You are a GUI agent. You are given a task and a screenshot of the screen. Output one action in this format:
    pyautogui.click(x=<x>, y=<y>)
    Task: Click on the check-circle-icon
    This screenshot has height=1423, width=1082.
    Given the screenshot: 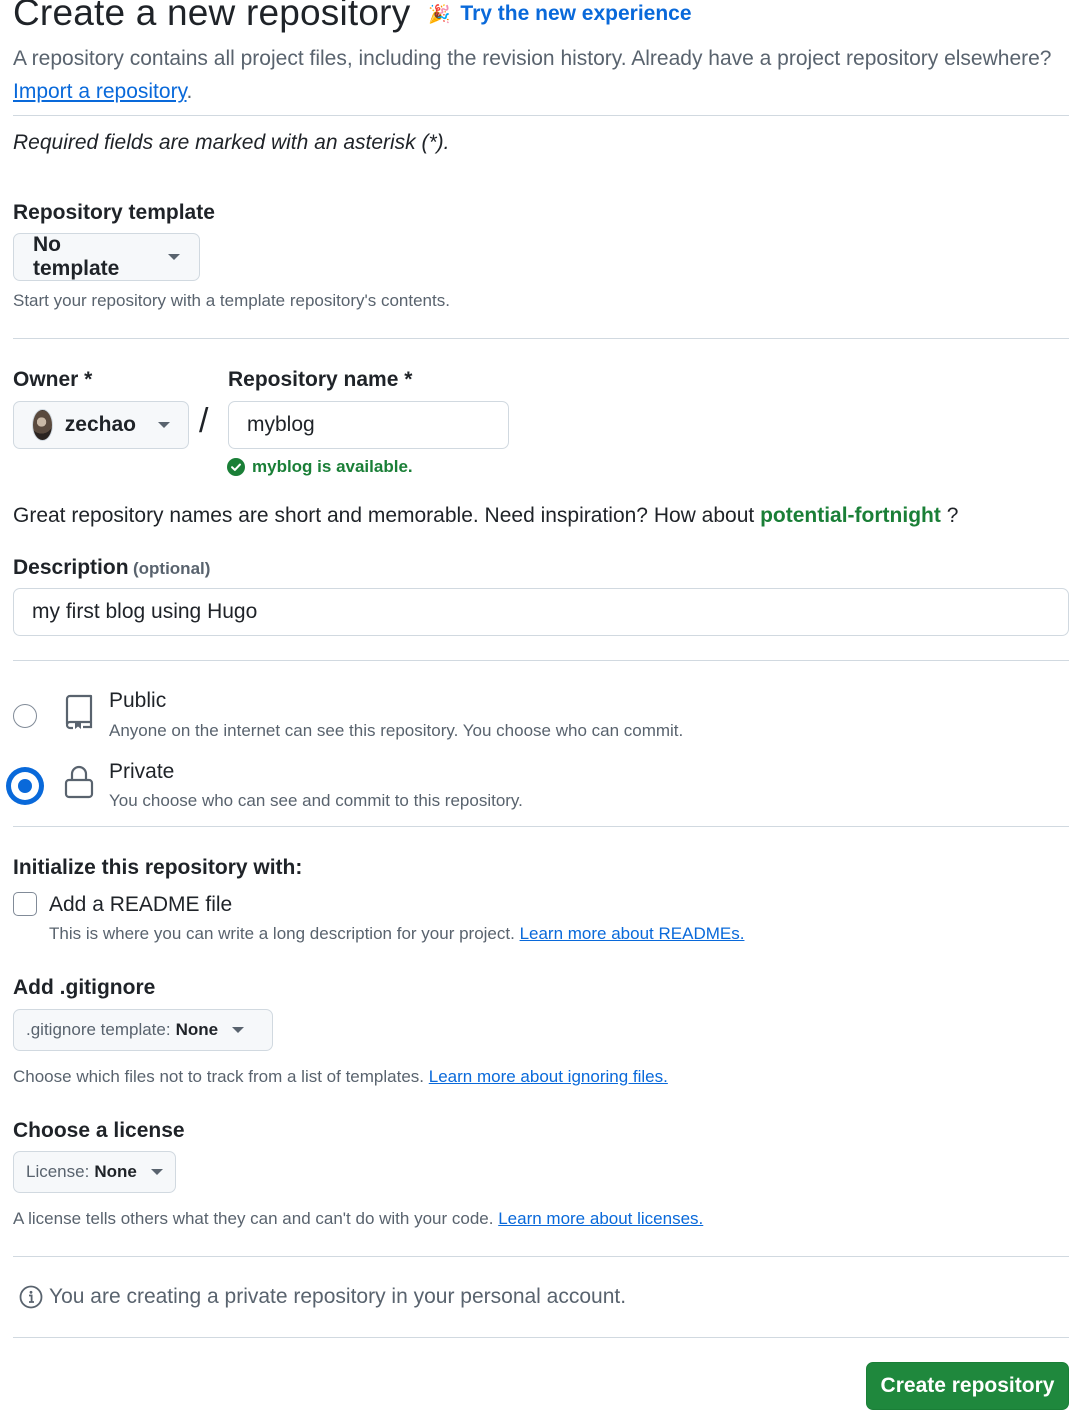 What is the action you would take?
    pyautogui.click(x=236, y=467)
    